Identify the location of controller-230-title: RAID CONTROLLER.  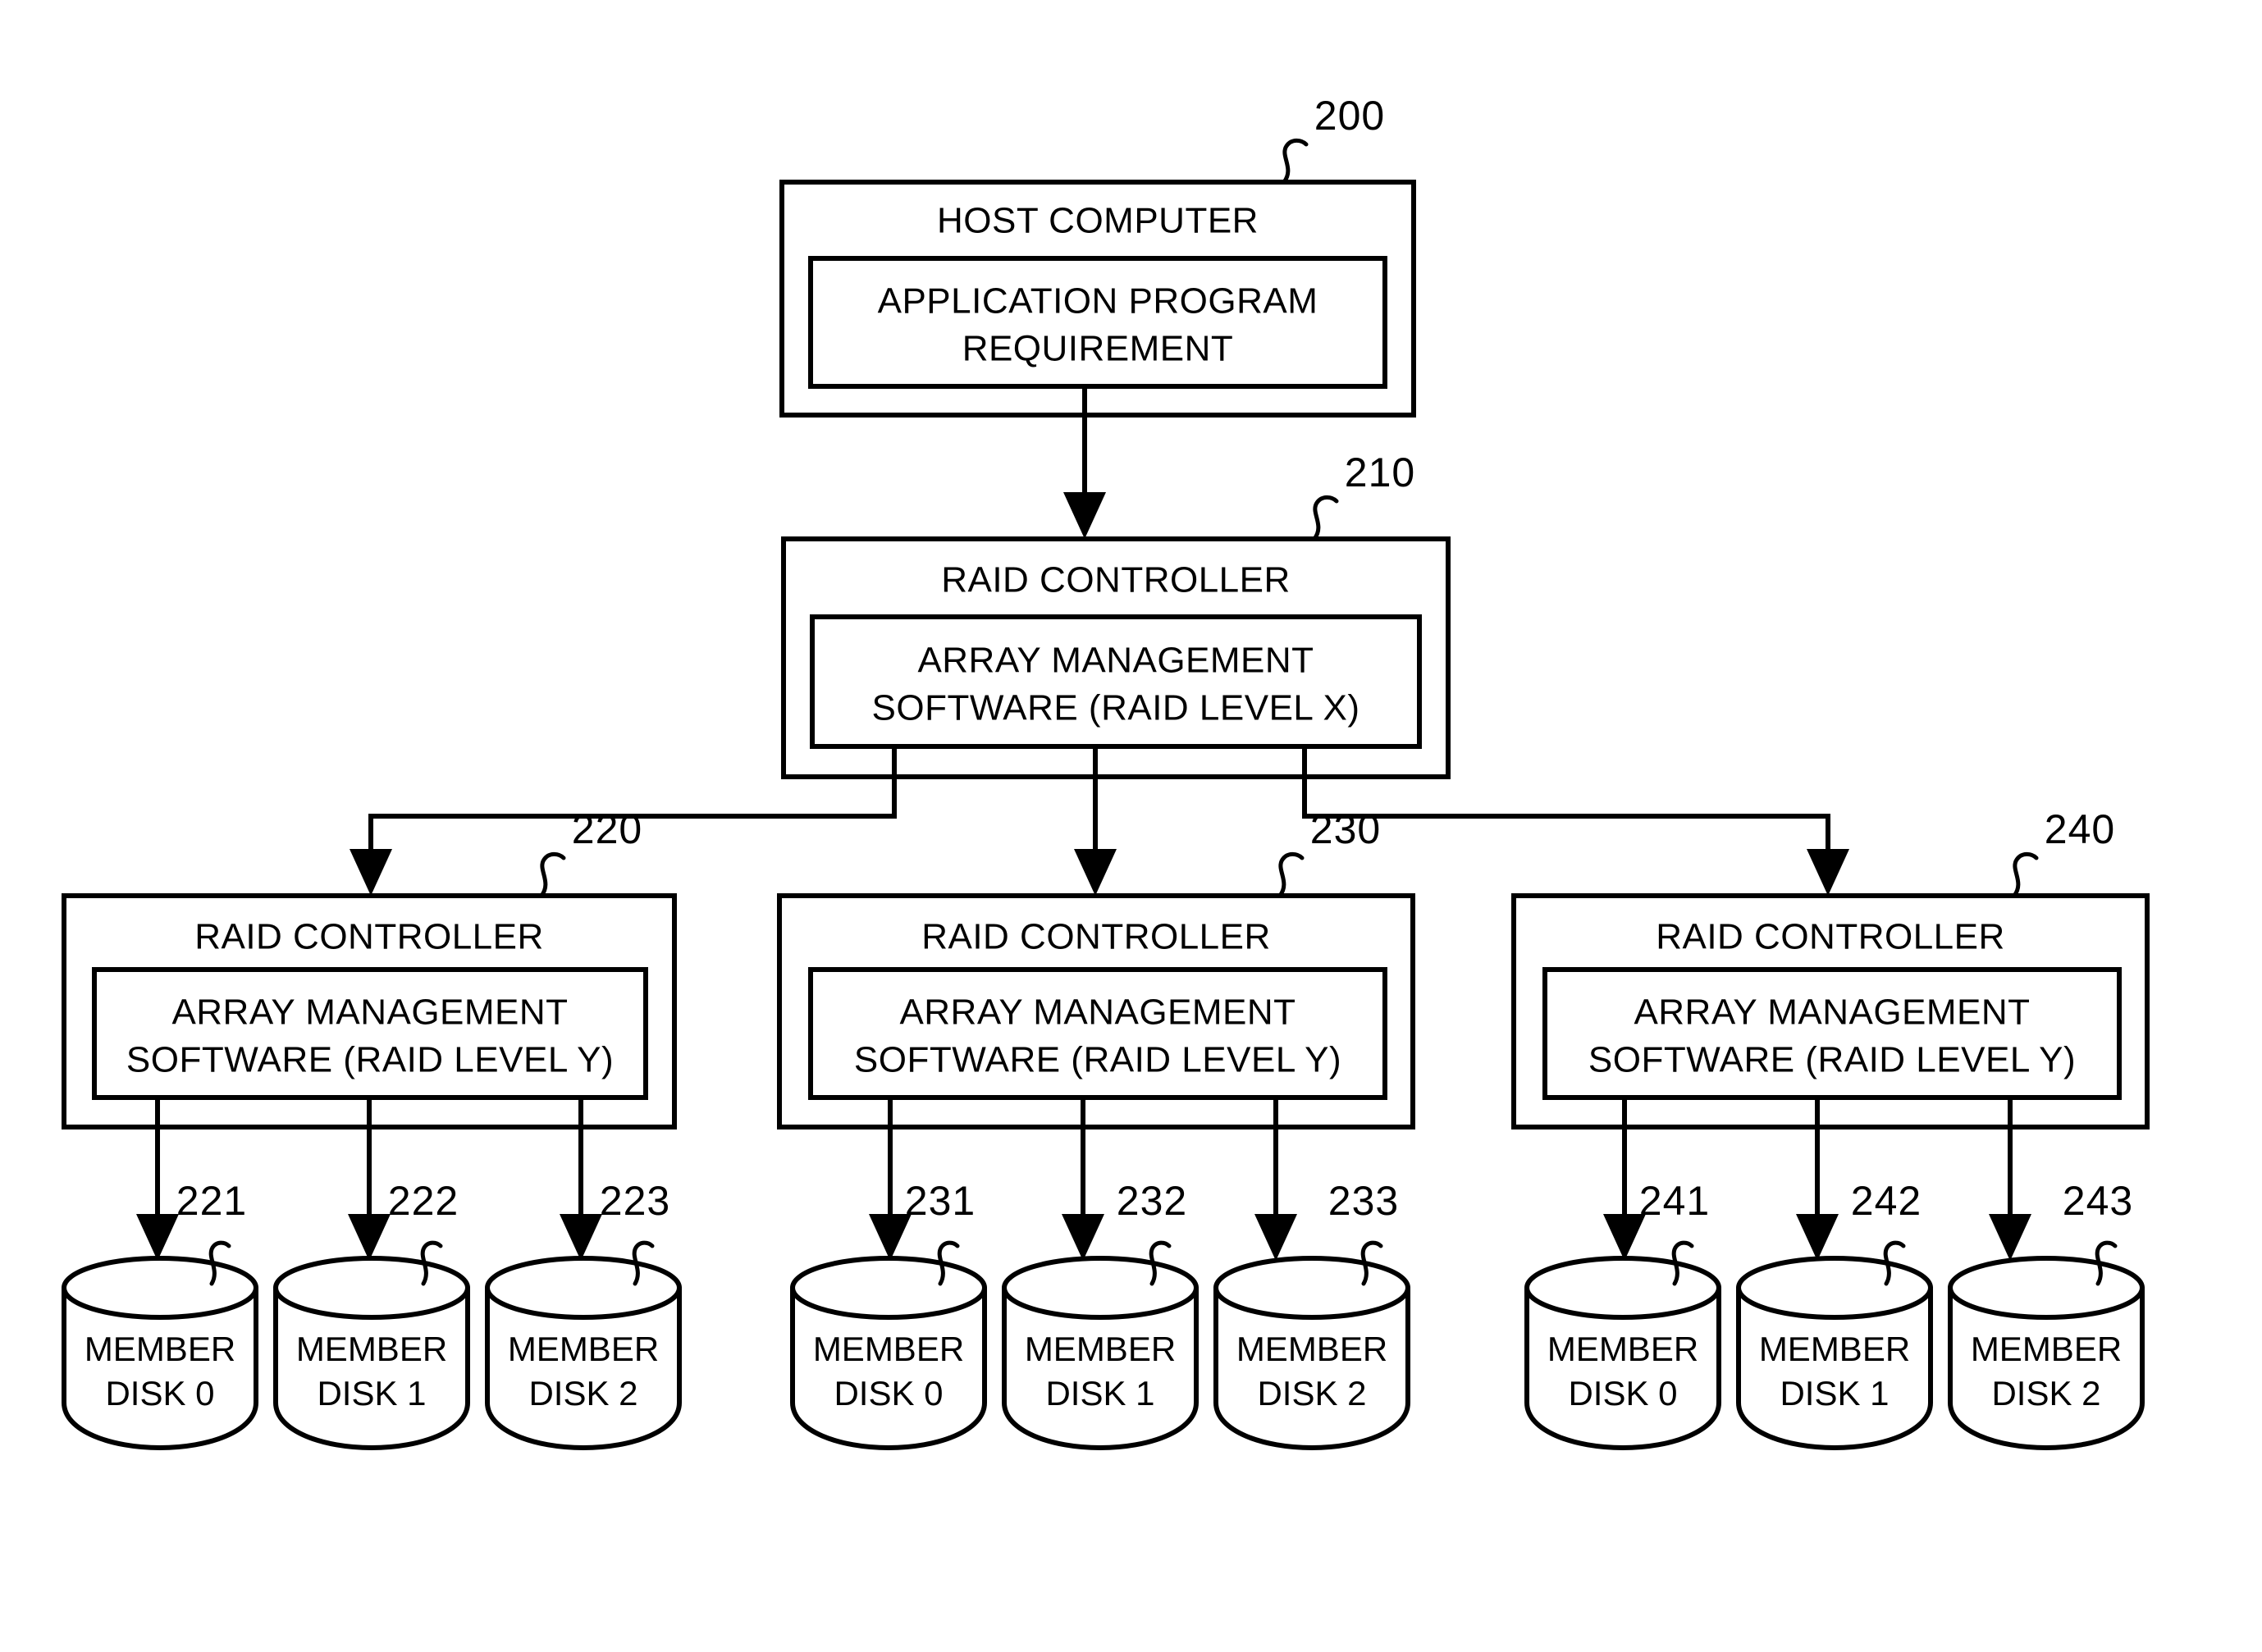
(1096, 937).